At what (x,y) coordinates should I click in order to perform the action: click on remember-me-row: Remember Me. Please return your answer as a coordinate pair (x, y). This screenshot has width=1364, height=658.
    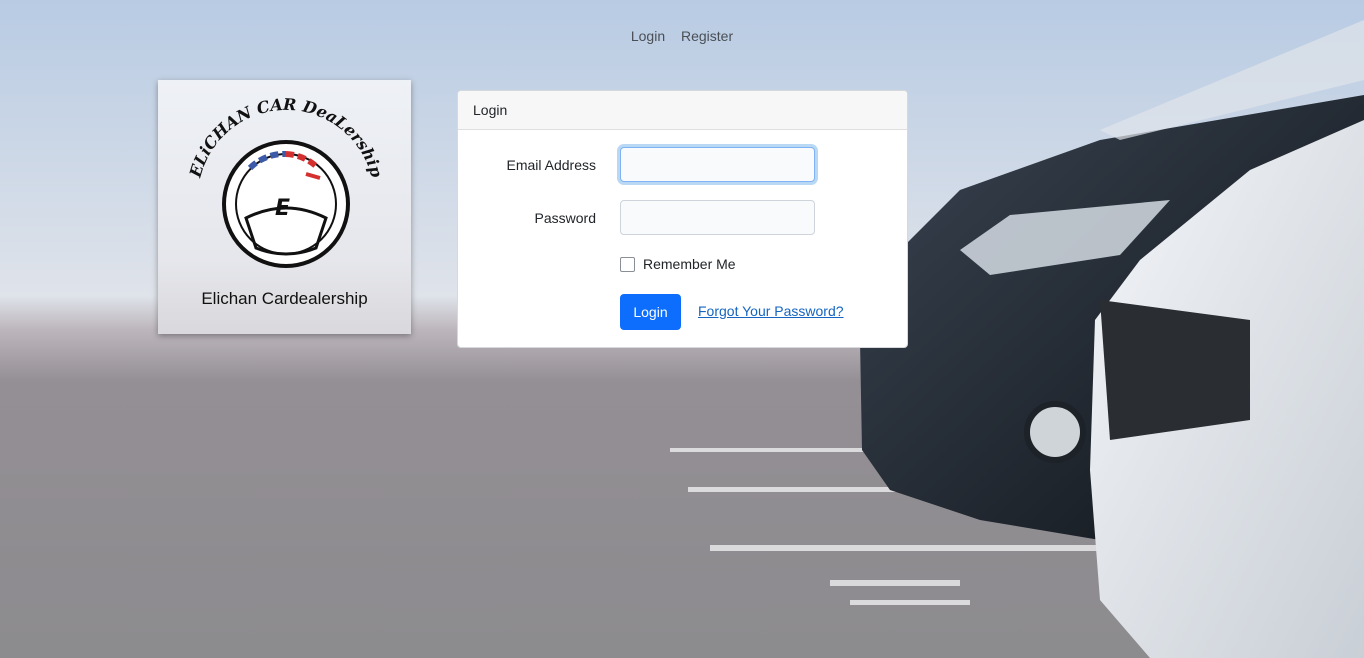
    Looking at the image, I should click on (678, 264).